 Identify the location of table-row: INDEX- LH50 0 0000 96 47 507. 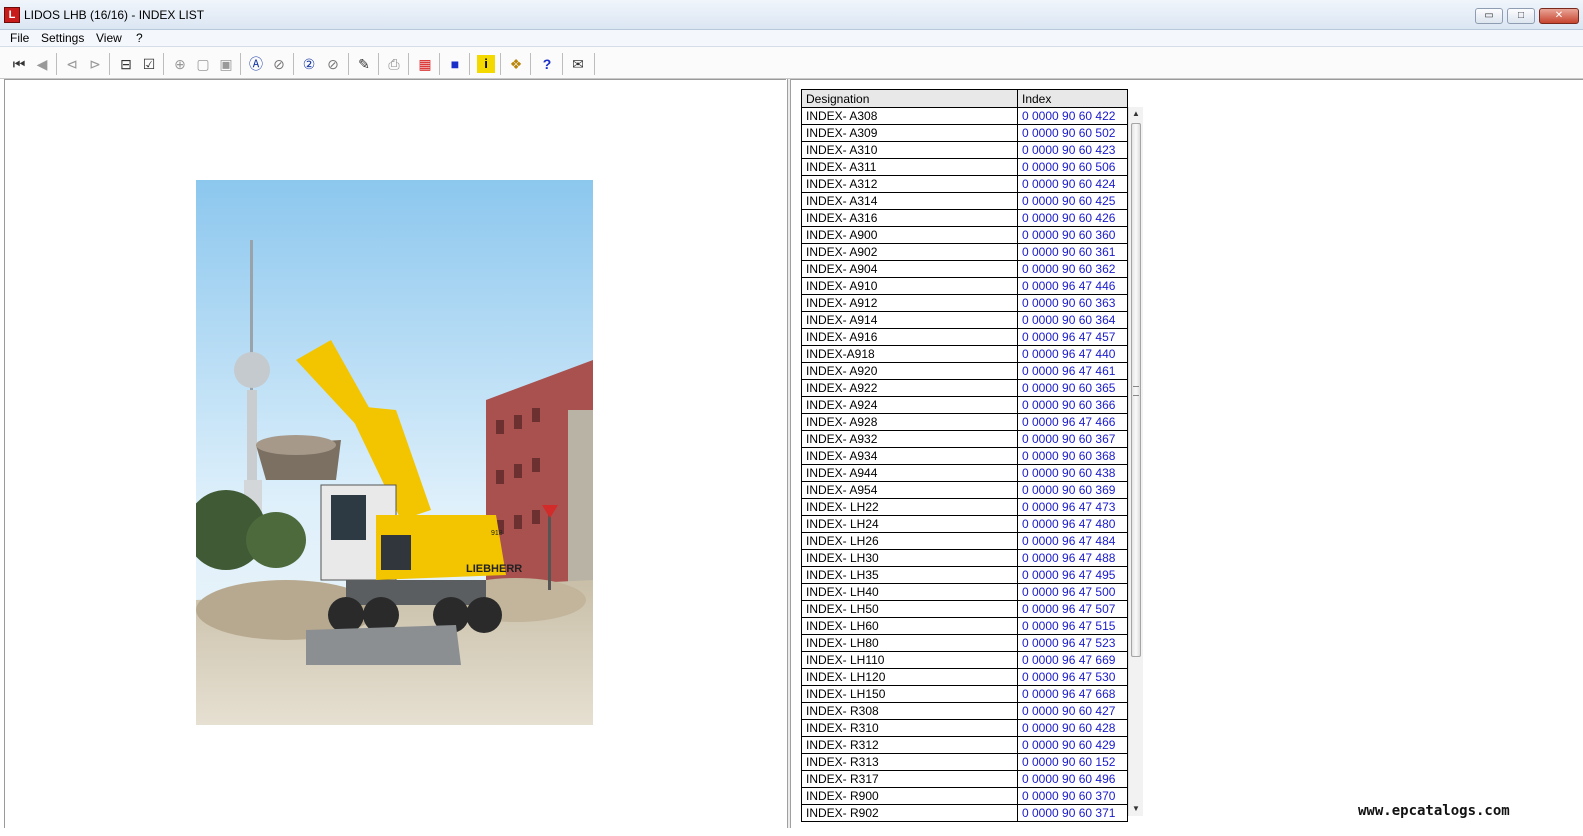
(964, 609).